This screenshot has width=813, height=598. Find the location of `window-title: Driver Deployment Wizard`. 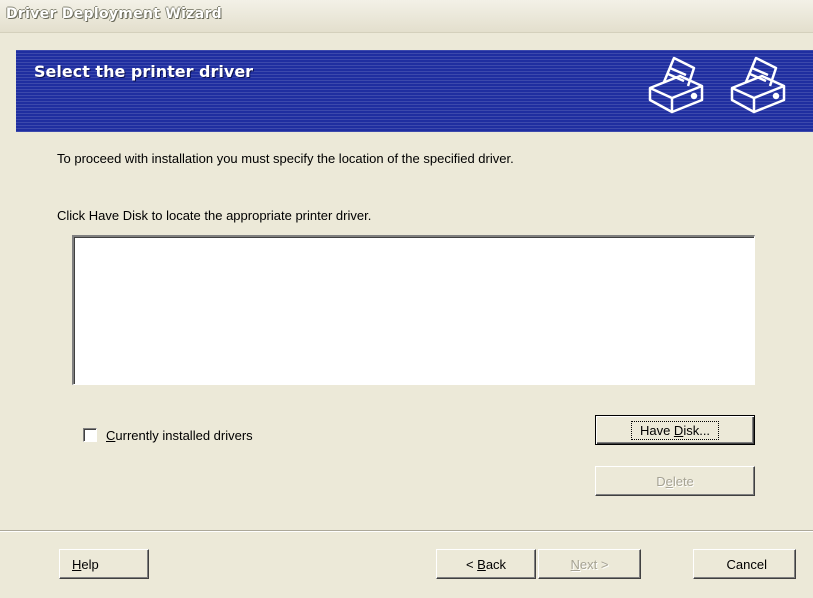

window-title: Driver Deployment Wizard is located at coordinates (114, 14).